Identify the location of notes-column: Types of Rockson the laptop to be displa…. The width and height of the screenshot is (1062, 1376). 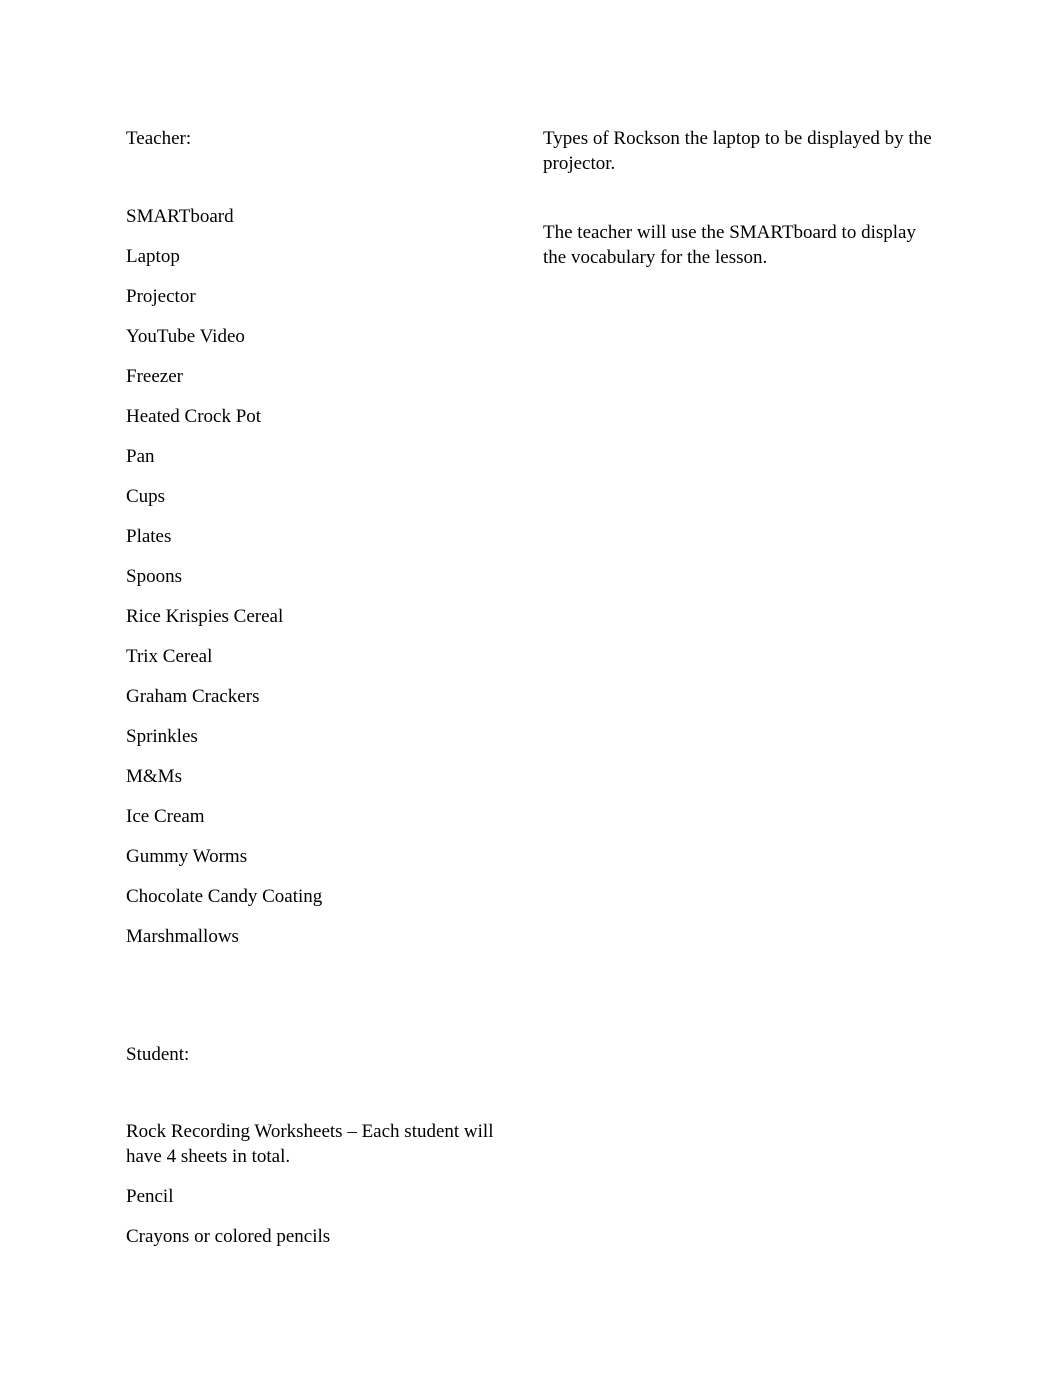
(739, 198).